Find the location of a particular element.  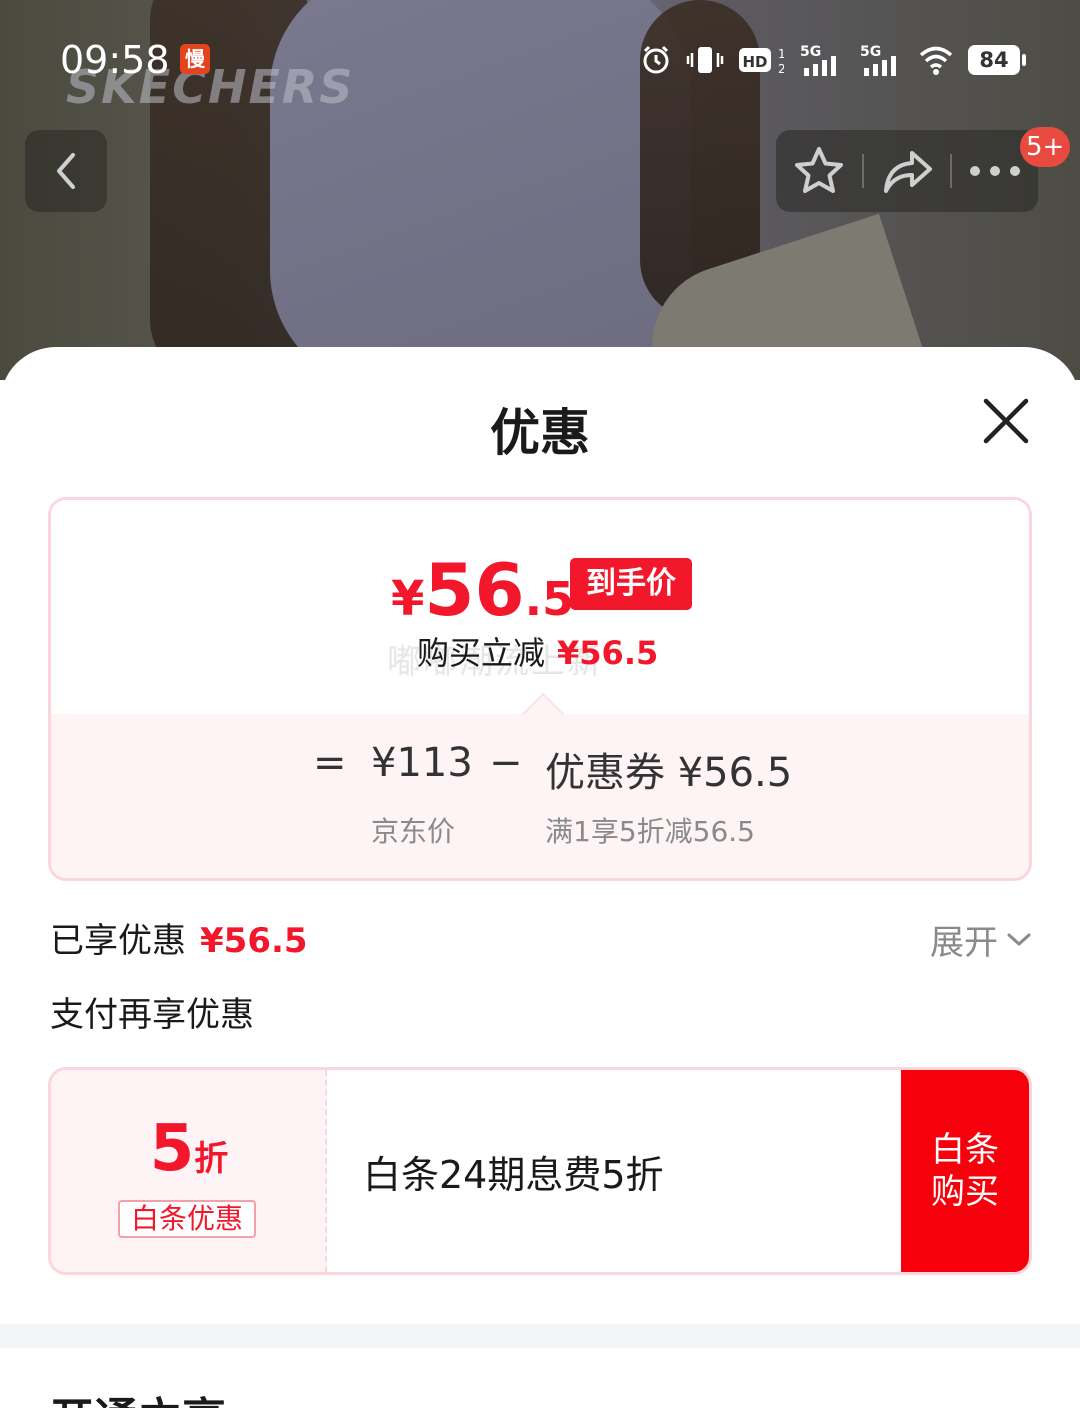

chevron-down-icon is located at coordinates (1019, 939).